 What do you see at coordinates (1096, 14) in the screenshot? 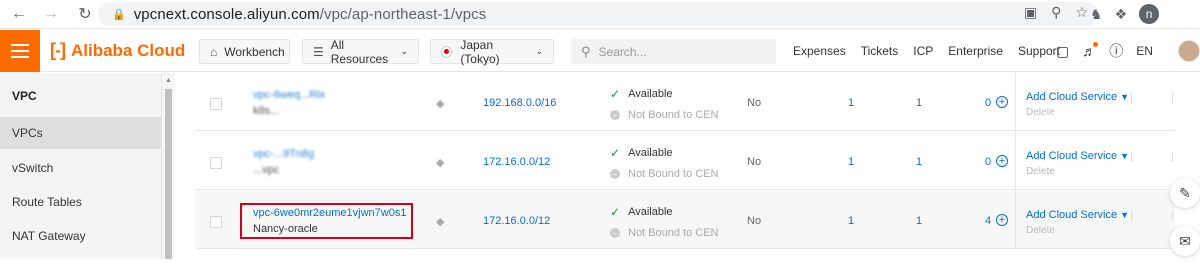
I see `extension-icon: ♞` at bounding box center [1096, 14].